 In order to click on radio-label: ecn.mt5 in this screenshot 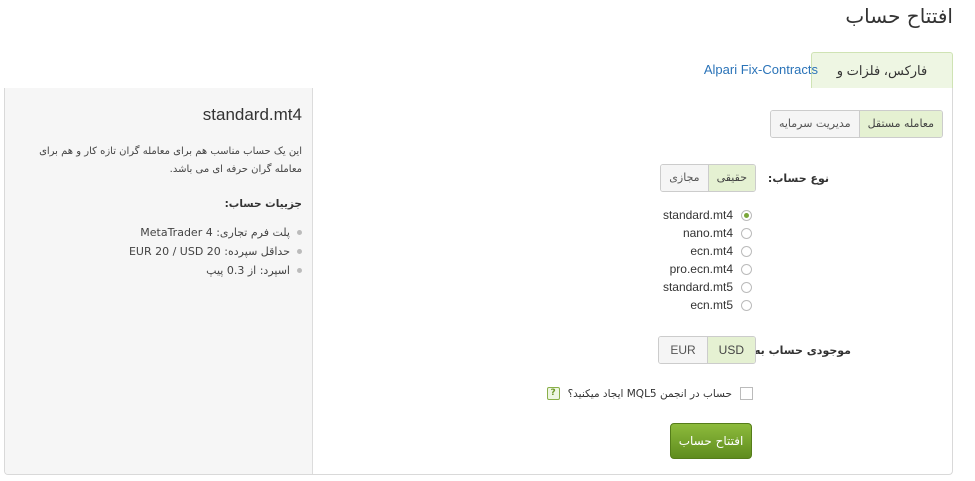, I will do `click(711, 305)`.